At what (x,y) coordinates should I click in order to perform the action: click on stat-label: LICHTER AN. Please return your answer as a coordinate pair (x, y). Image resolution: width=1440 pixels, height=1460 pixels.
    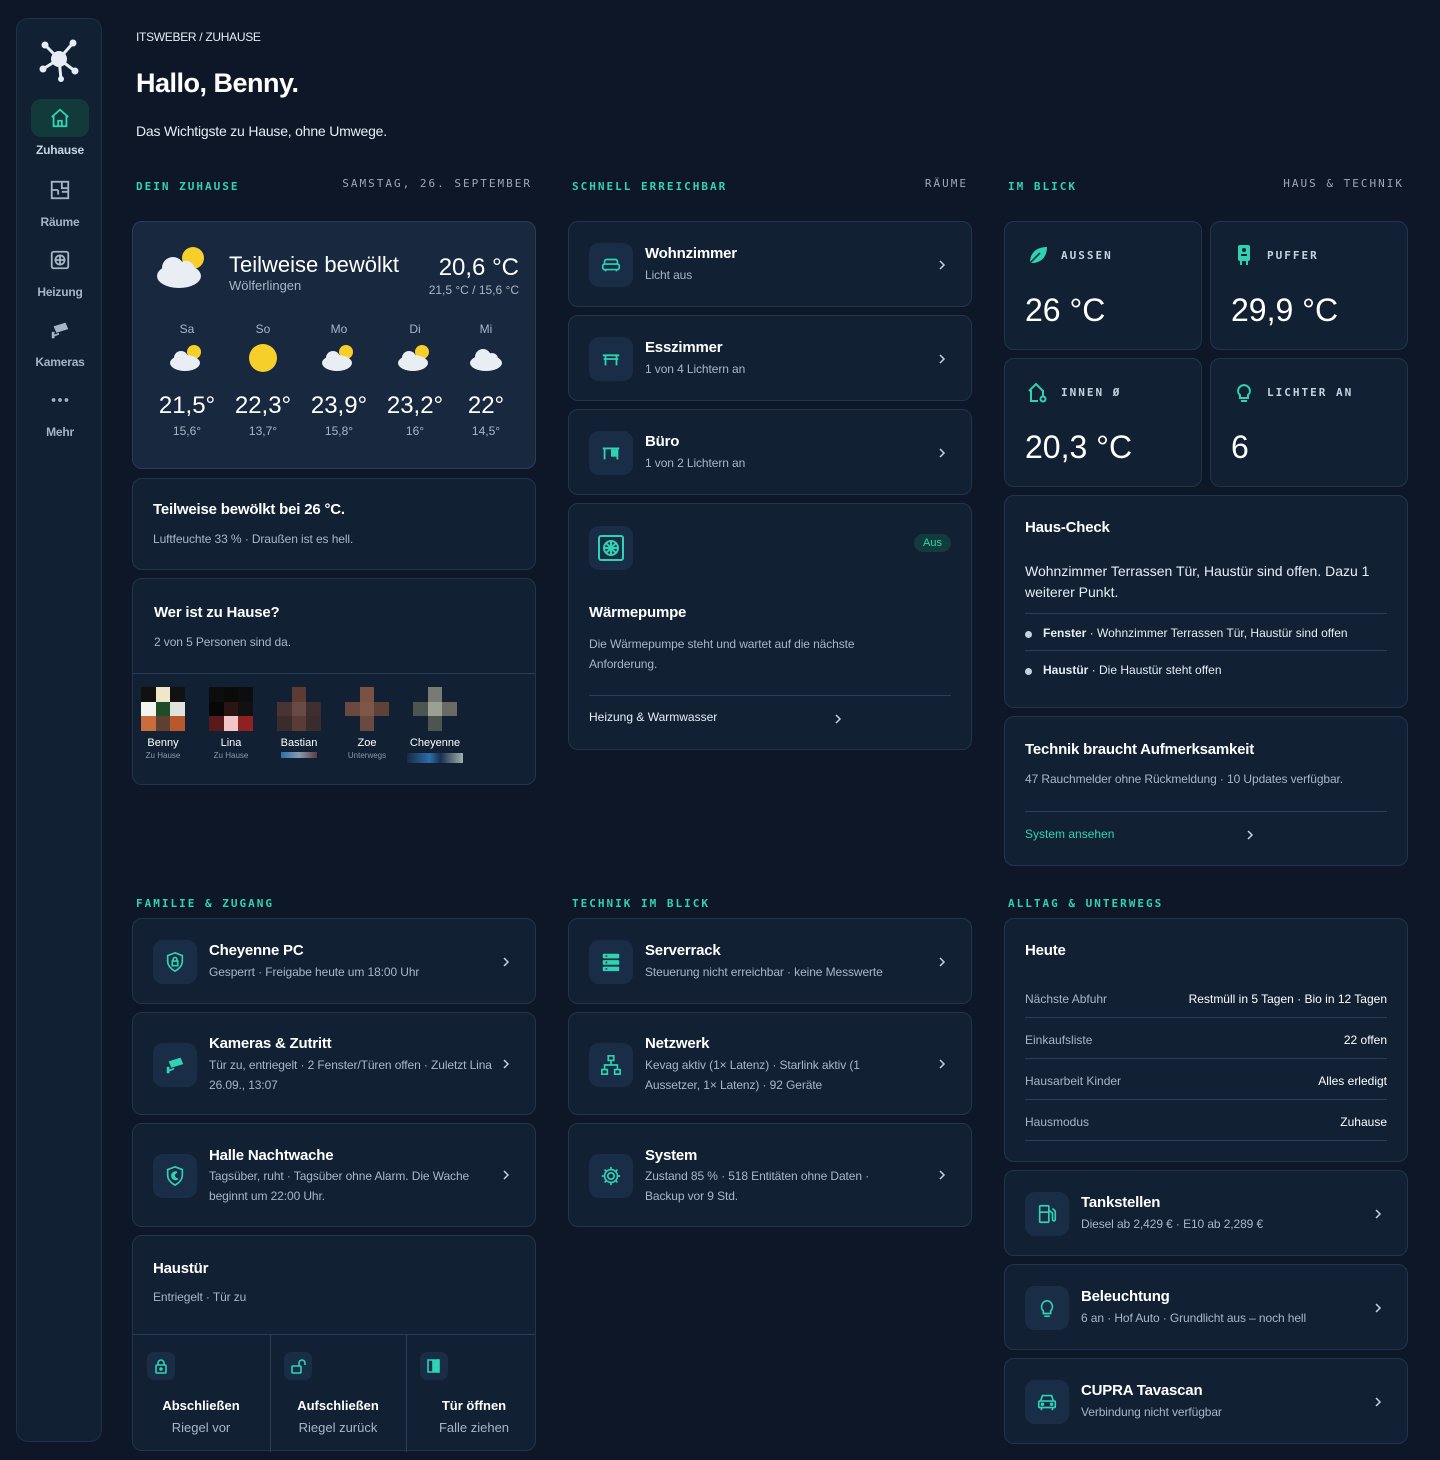
    Looking at the image, I should click on (1310, 392).